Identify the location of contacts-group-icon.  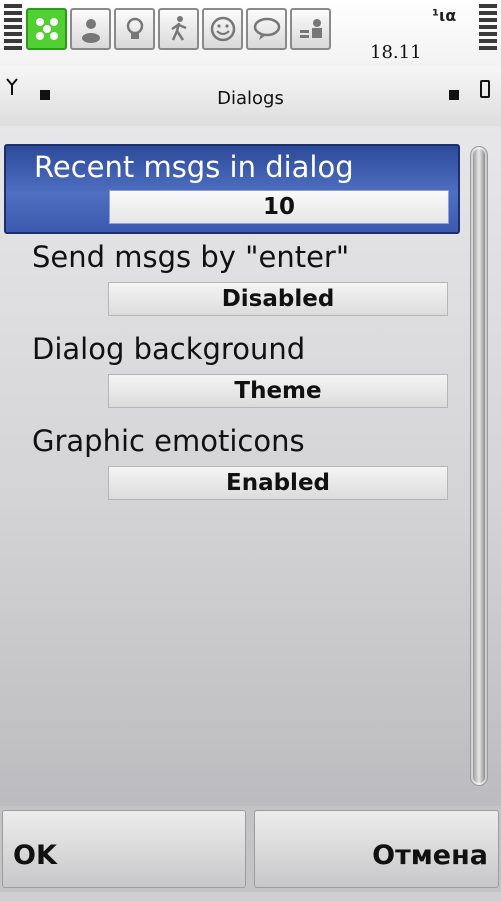
(46, 29).